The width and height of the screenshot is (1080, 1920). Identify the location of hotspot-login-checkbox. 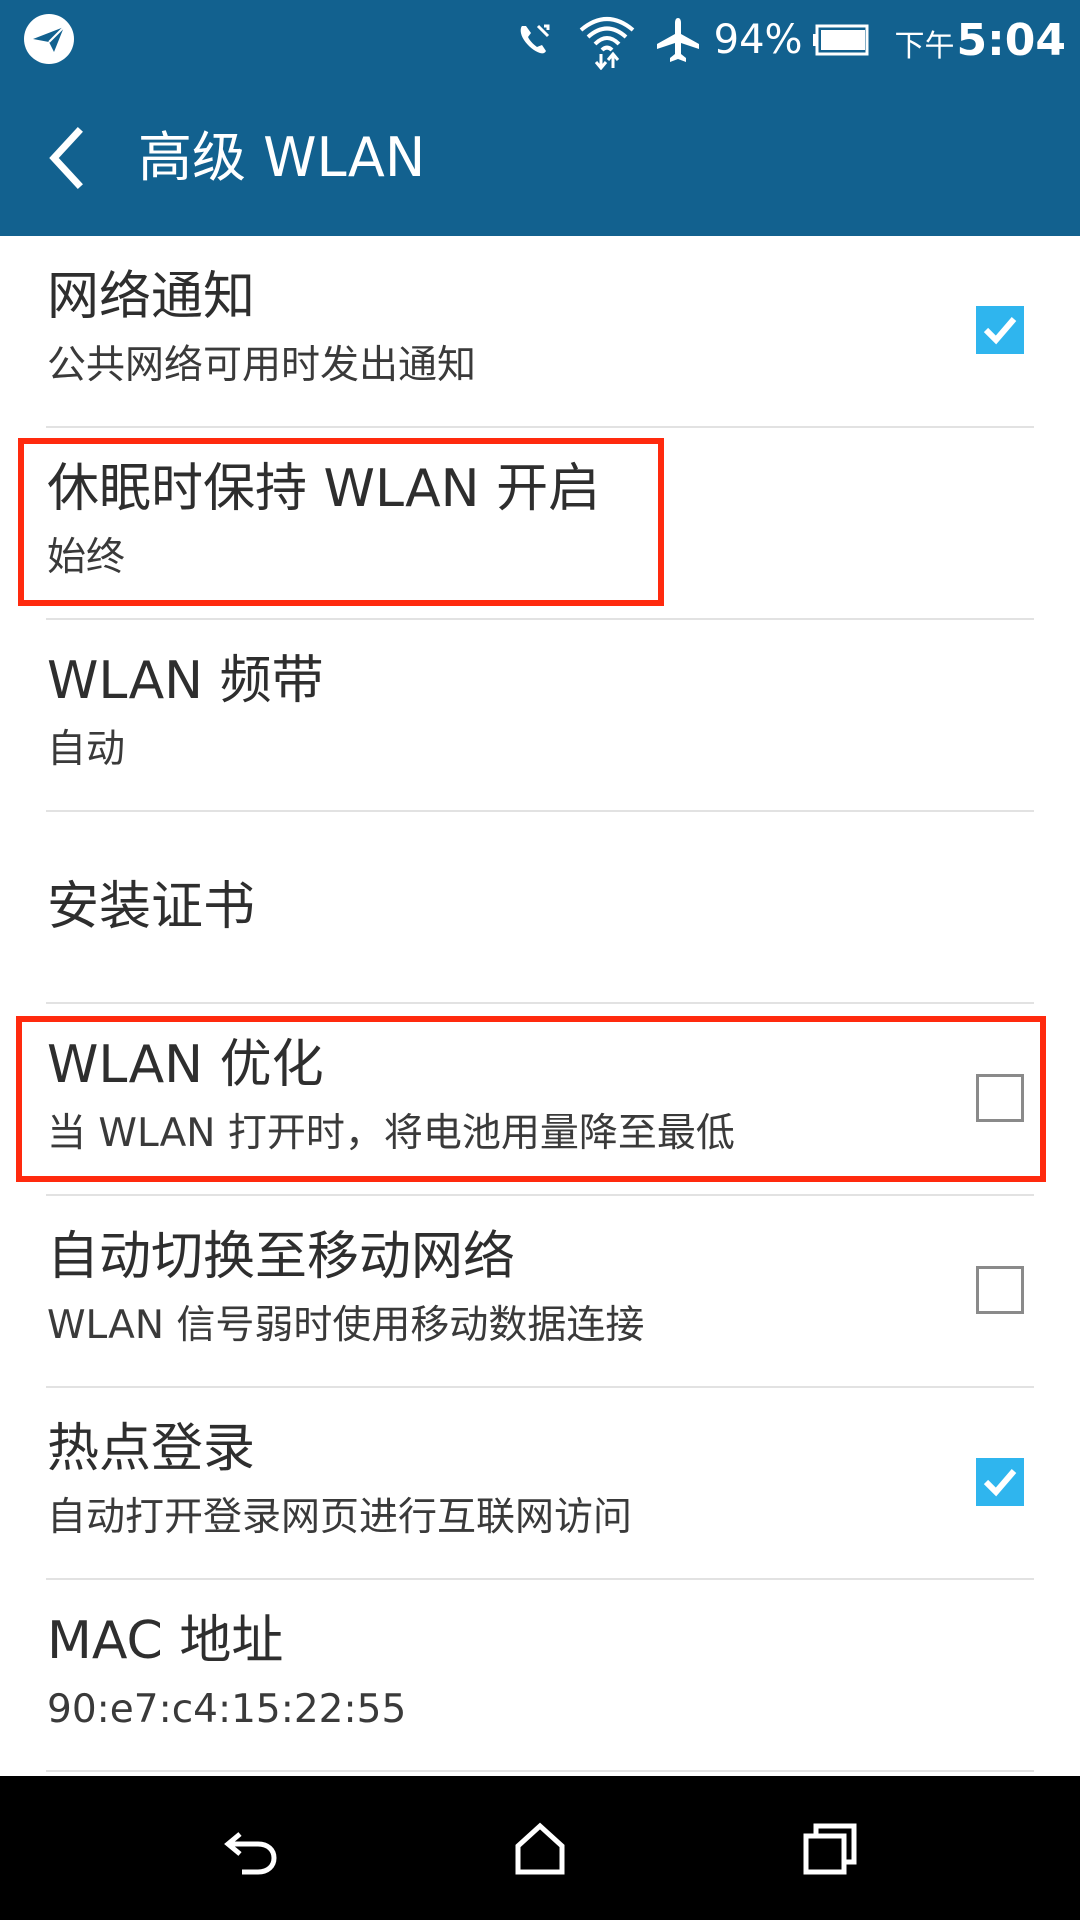
(1000, 1482).